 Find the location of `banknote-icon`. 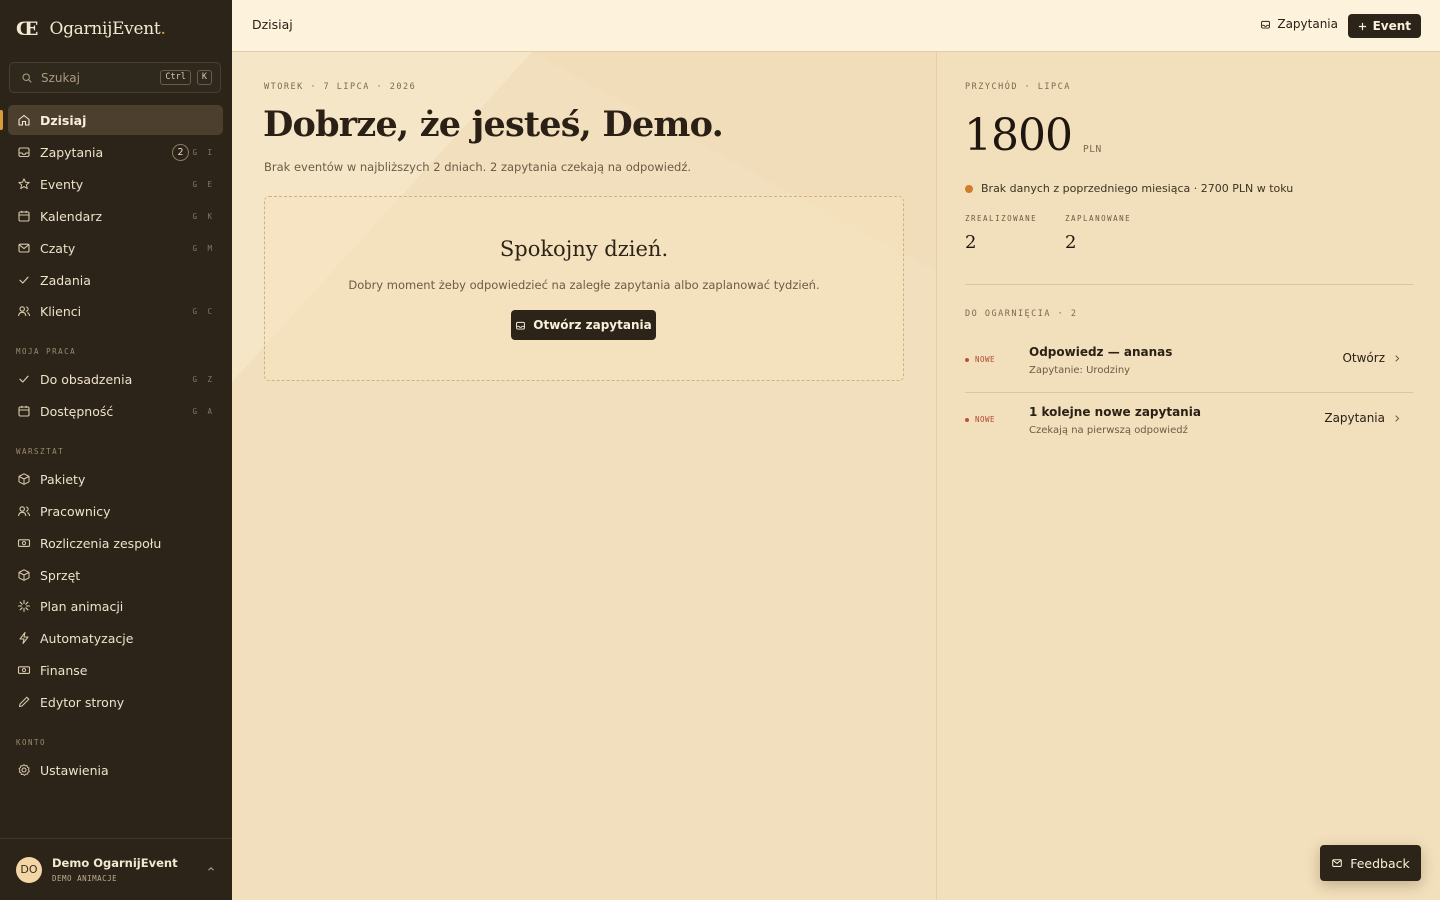

banknote-icon is located at coordinates (24, 670).